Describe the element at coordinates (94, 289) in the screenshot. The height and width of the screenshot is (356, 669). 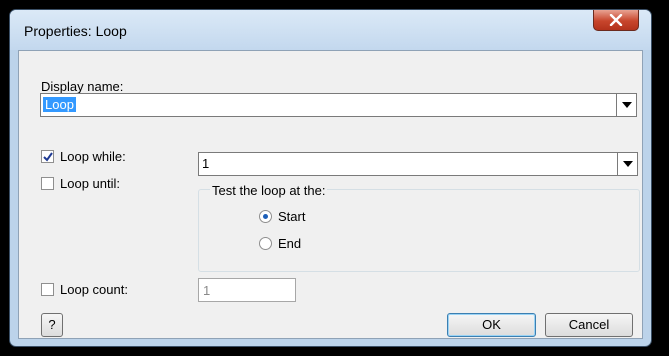
I see `loop-count-label: Loop count:` at that location.